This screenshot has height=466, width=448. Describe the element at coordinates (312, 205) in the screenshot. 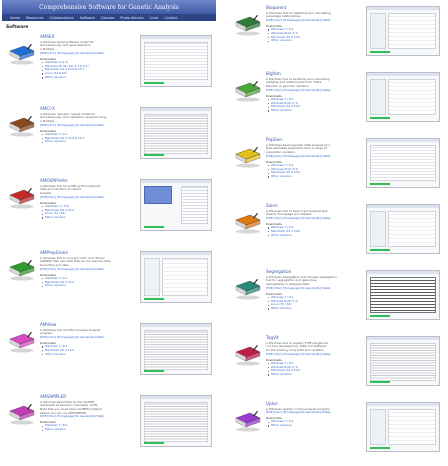

I see `software-name-link: Saimi` at that location.